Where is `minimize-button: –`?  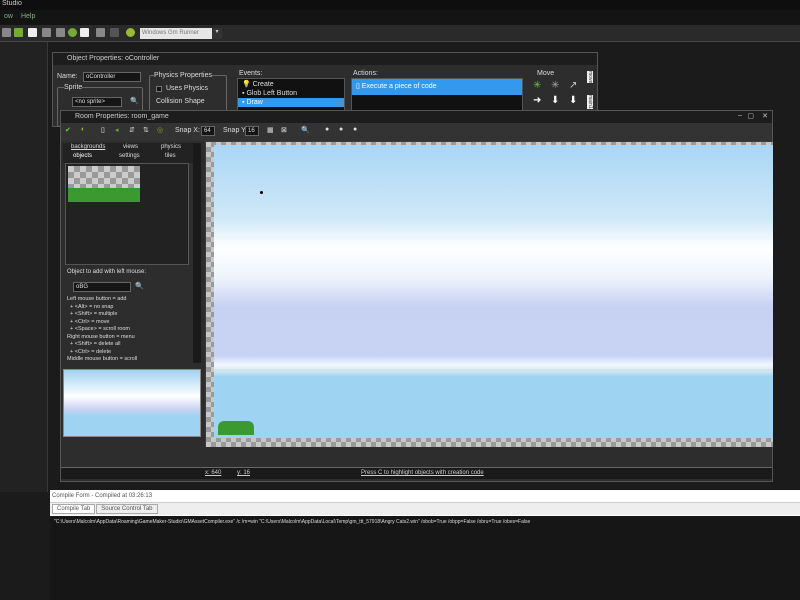 minimize-button: – is located at coordinates (740, 115).